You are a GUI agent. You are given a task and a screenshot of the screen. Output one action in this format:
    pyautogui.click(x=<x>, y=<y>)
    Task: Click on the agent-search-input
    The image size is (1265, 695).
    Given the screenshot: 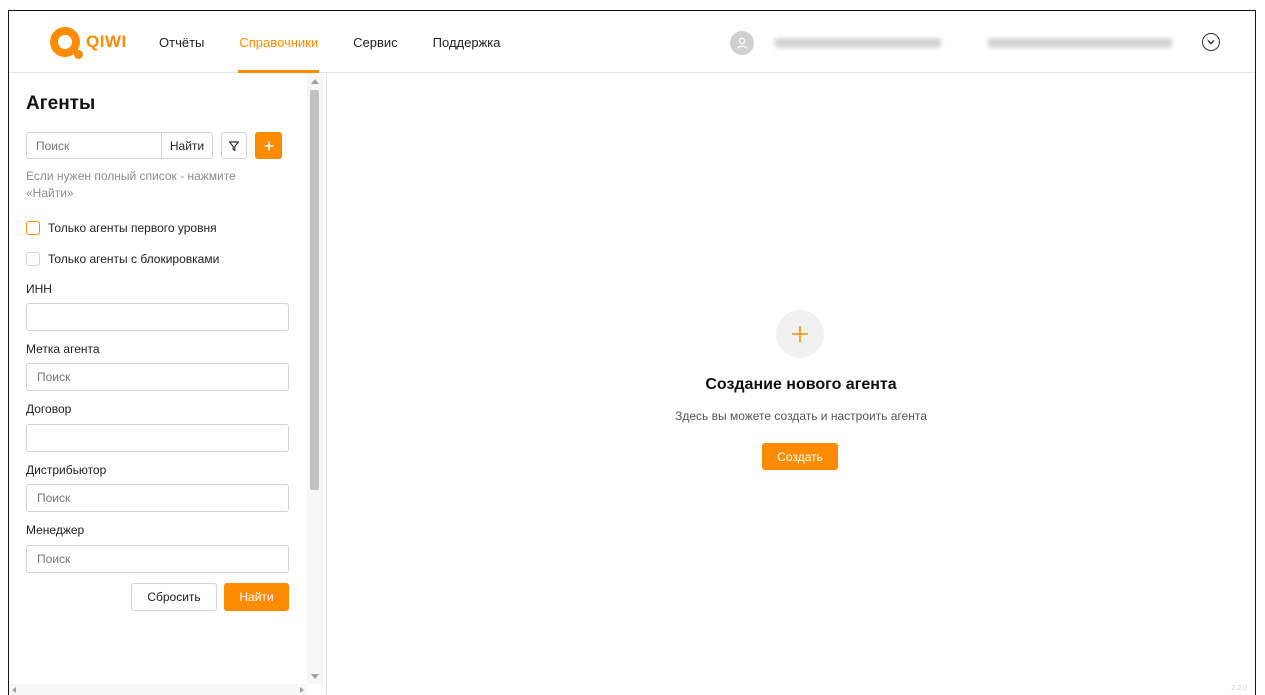 What is the action you would take?
    pyautogui.click(x=93, y=145)
    